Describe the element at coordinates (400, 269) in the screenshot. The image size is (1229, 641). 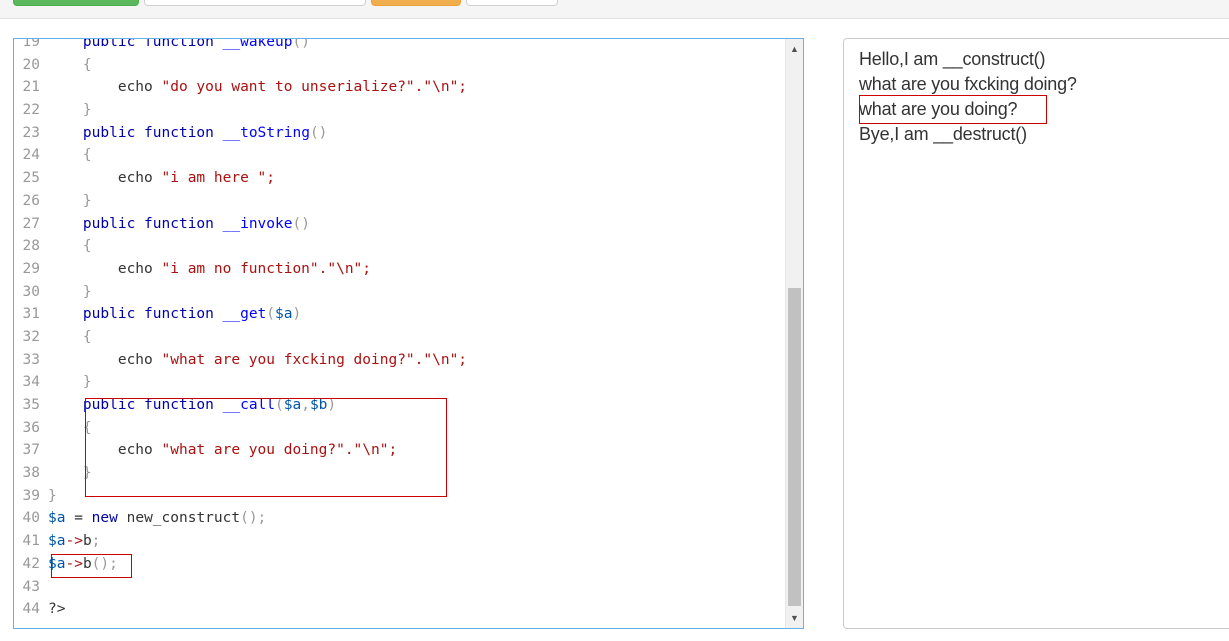
I see `code-line: 29 echo "i am no function"."\n";` at that location.